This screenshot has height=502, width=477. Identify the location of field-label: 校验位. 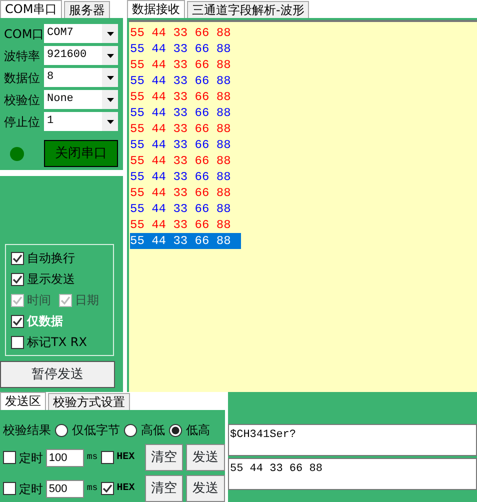
(22, 100).